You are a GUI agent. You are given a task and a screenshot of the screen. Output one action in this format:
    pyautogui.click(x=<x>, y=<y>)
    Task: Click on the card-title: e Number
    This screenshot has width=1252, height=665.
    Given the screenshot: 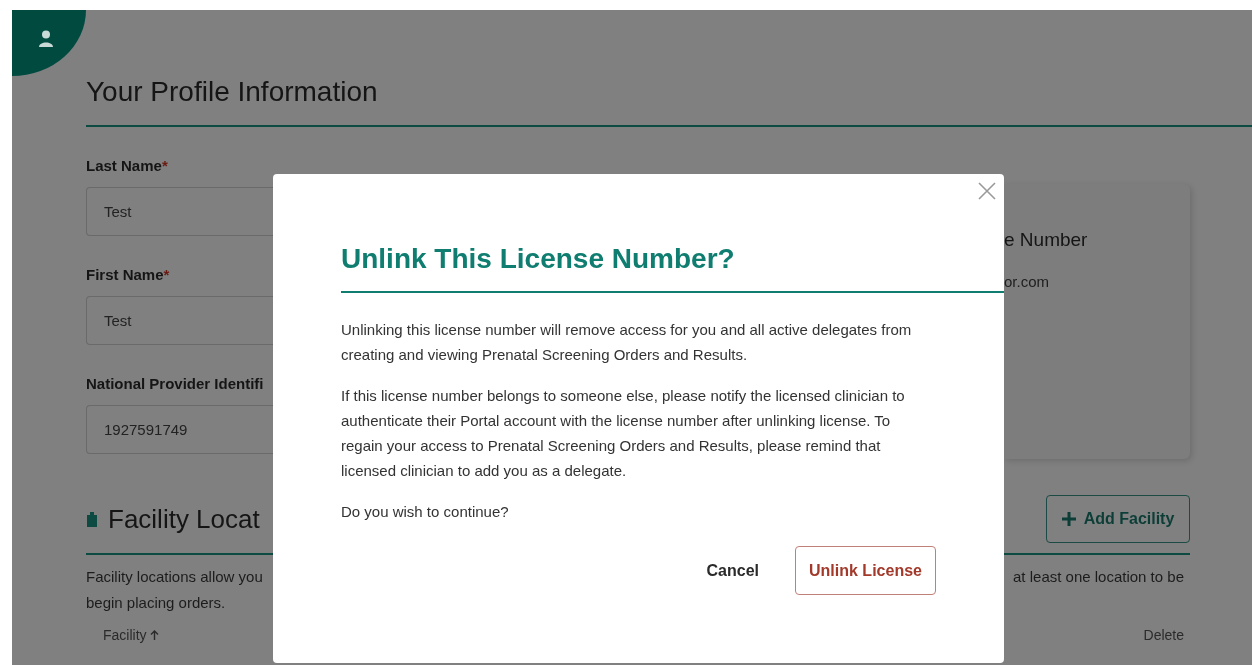 What is the action you would take?
    pyautogui.click(x=1046, y=240)
    